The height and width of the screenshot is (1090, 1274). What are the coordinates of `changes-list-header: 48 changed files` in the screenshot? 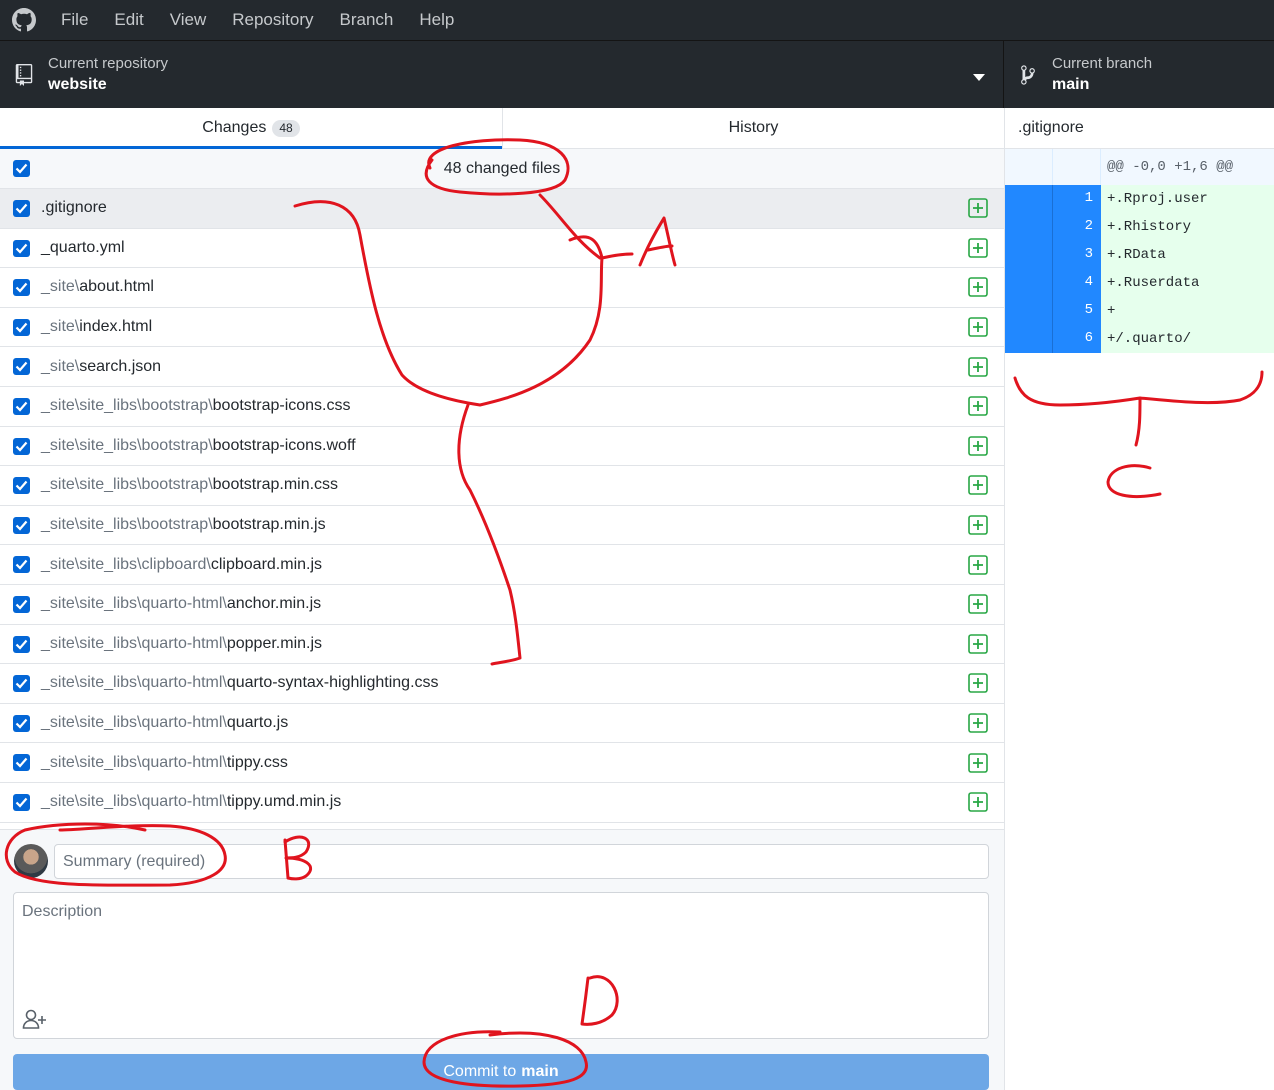 It's located at (502, 169).